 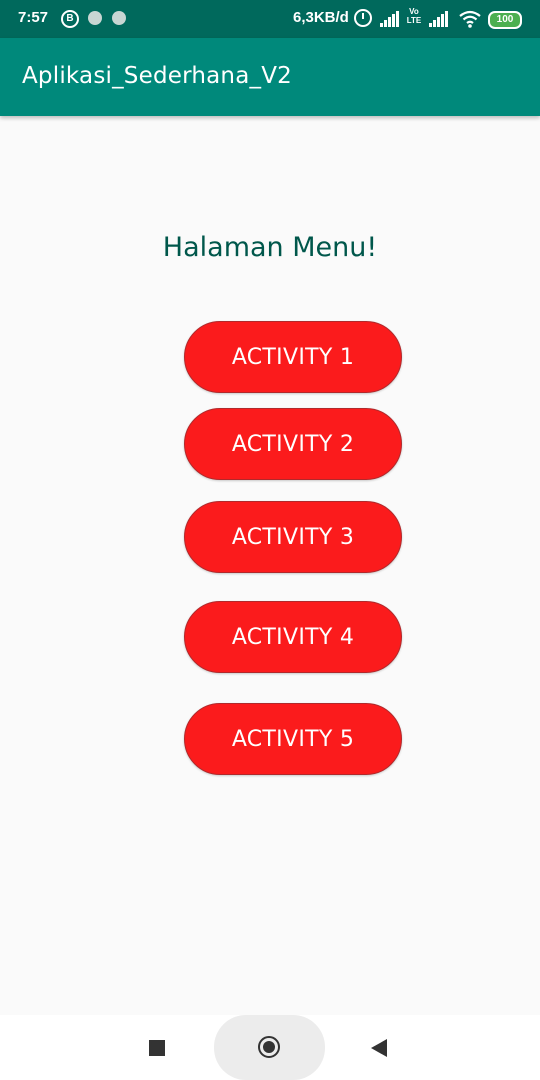 I want to click on b-notification-icon: B, so click(x=70, y=19).